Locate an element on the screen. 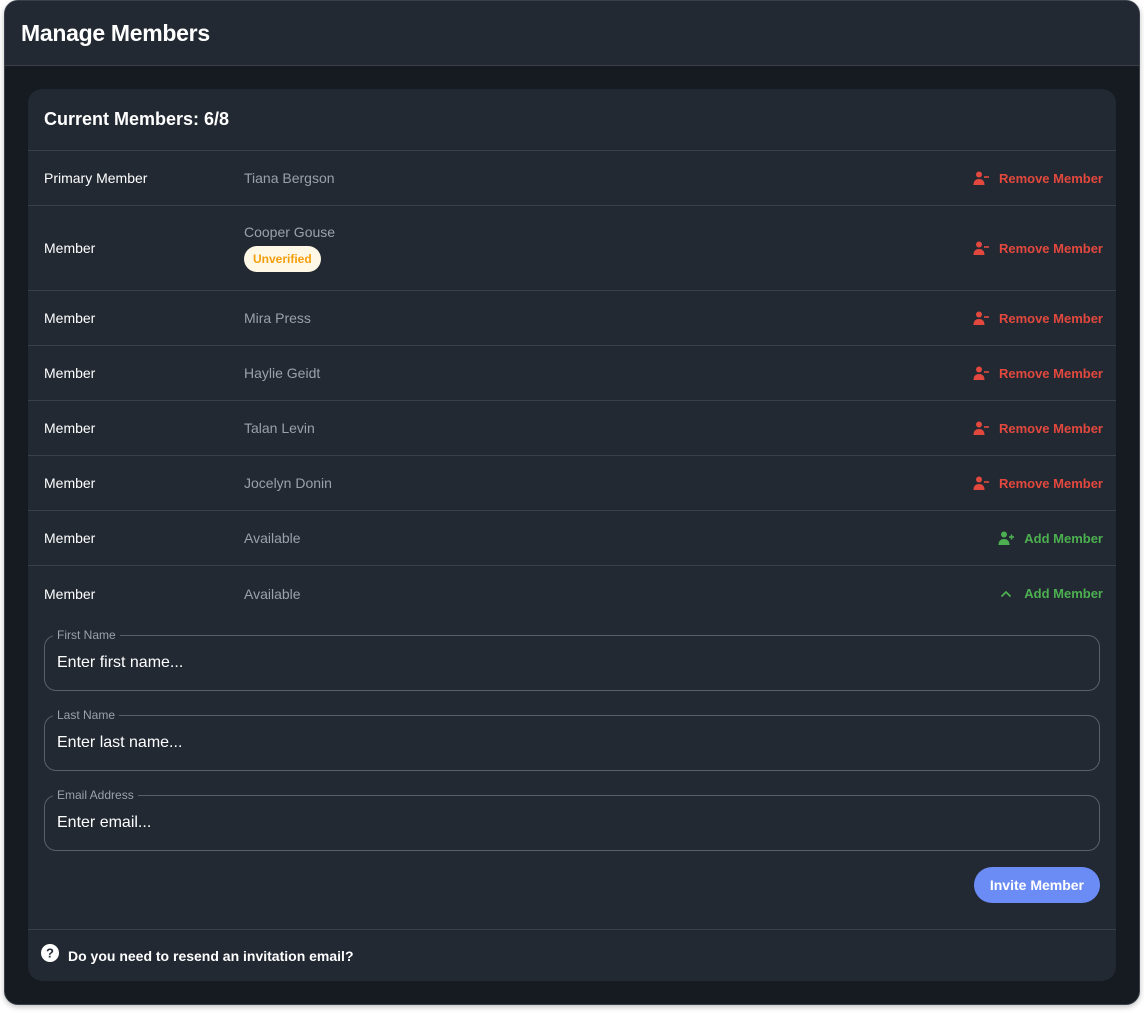  form-actions: Invite Member is located at coordinates (572, 885).